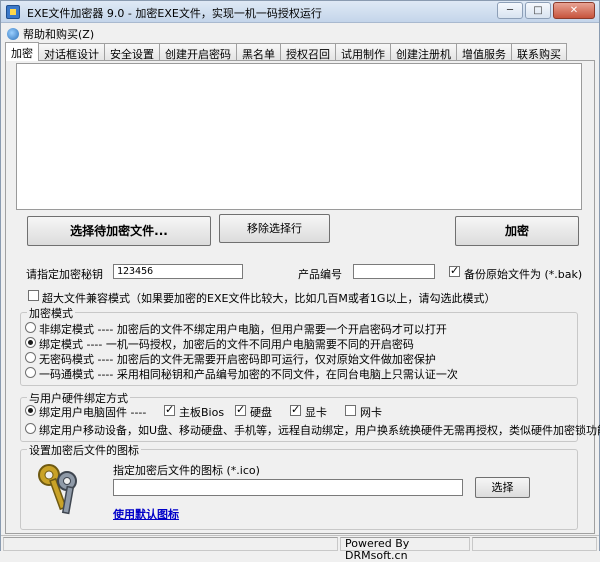  I want to click on secret-key-input: 123456, so click(178, 271).